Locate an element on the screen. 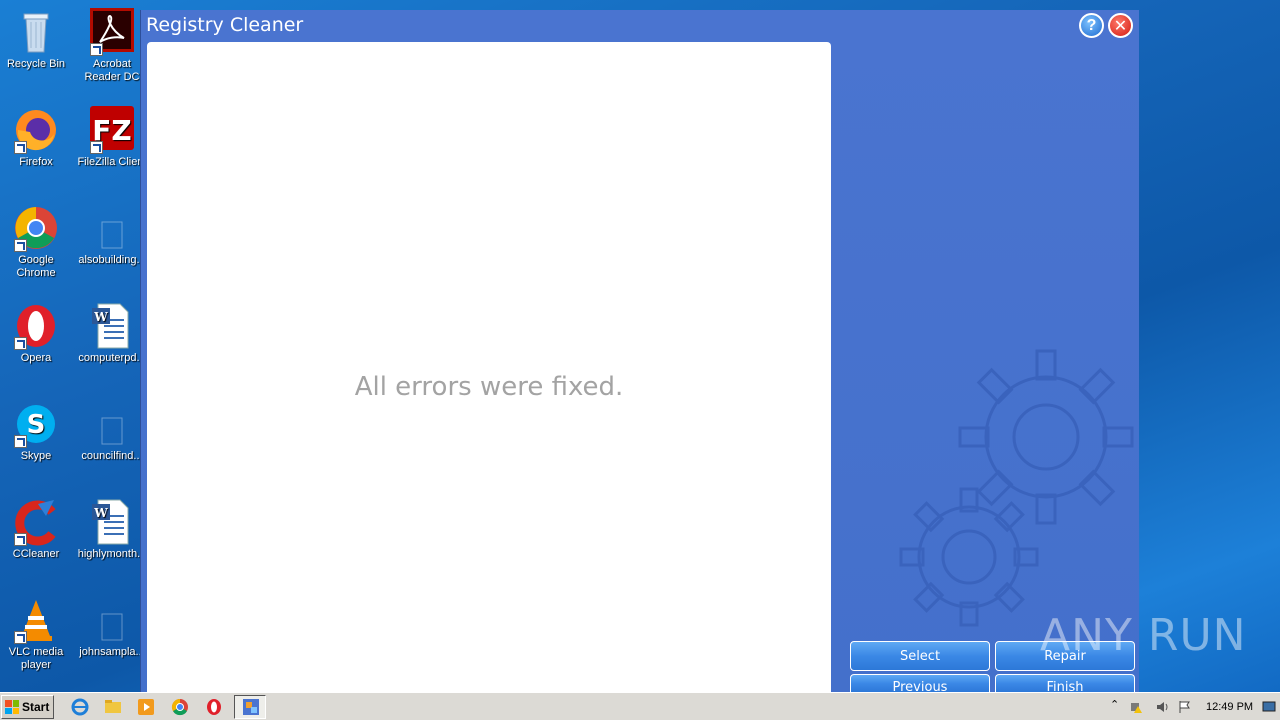 The image size is (1280, 720). clock: 12:49 PM is located at coordinates (1229, 707).